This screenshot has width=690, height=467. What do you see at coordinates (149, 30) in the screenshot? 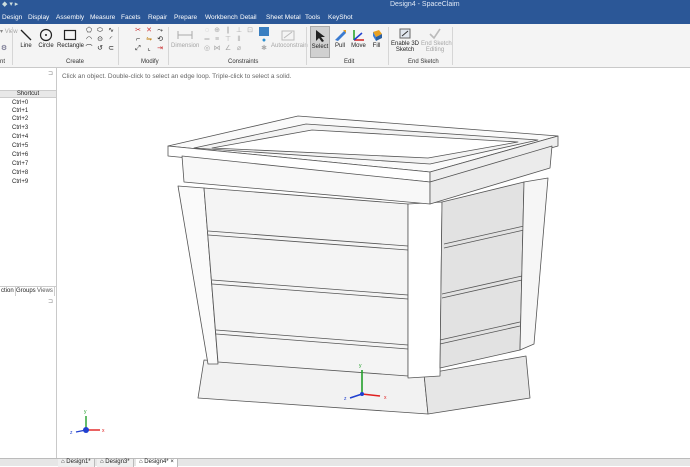
I see `split-icon: ✕` at bounding box center [149, 30].